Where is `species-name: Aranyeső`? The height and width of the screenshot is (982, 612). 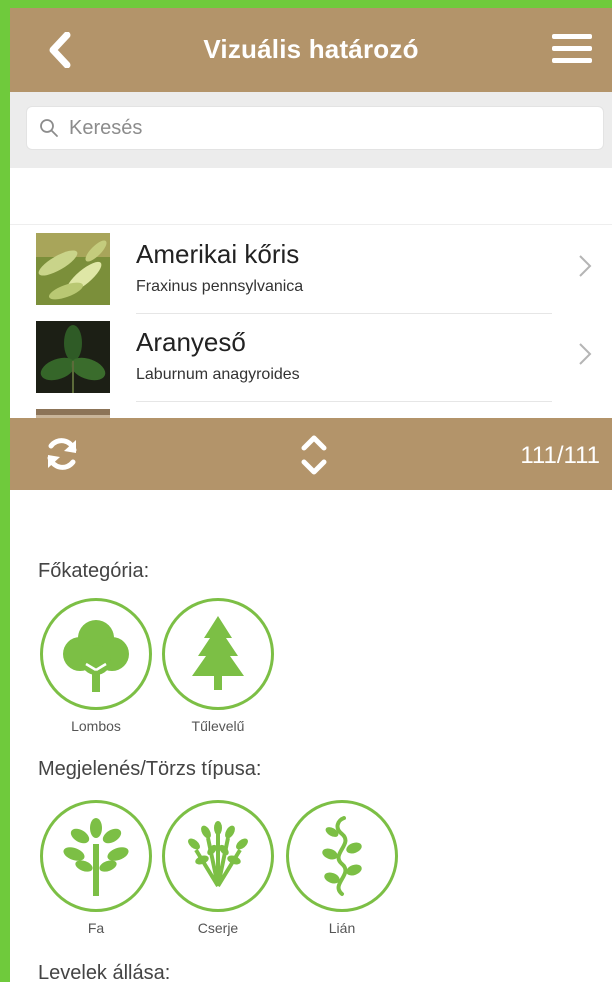 species-name: Aranyeső is located at coordinates (191, 342).